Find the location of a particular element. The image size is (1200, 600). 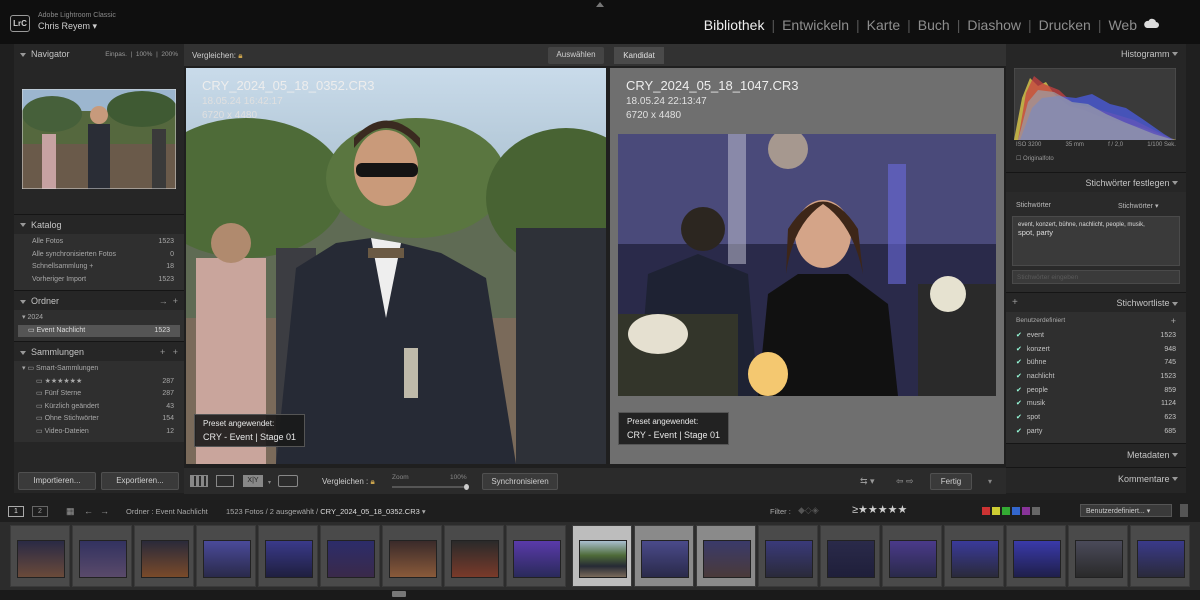

loupe-view-icon is located at coordinates (225, 481).